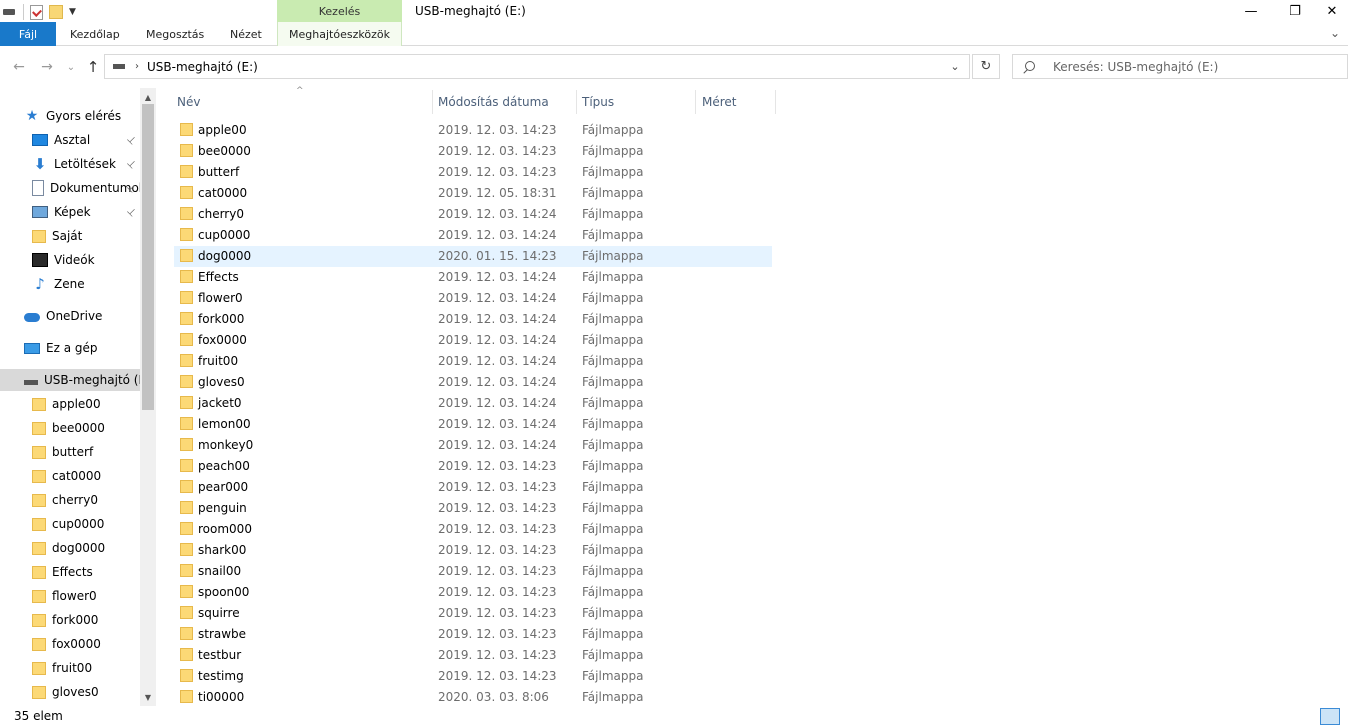 The image size is (1348, 726). Describe the element at coordinates (473, 676) in the screenshot. I see `table-row: testimg 2019. 12. 03. 14:23 Fájlmappa` at that location.